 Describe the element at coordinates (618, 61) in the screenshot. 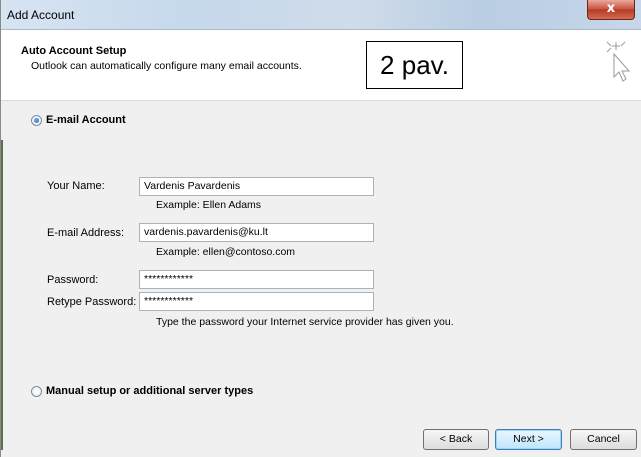

I see `cursor-sparkle-icon` at that location.